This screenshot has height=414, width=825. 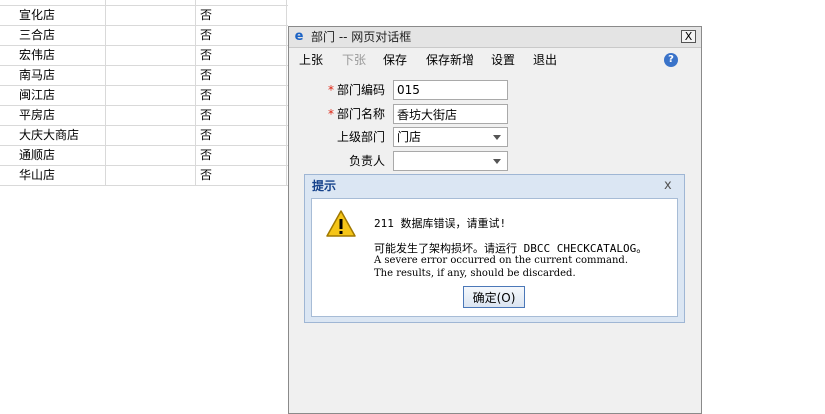 I want to click on ie-icon: e, so click(x=299, y=36).